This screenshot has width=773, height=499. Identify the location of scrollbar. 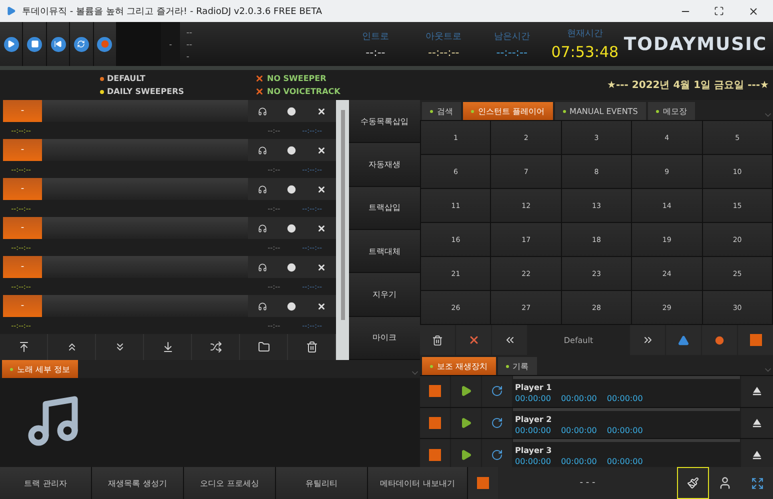
(342, 230).